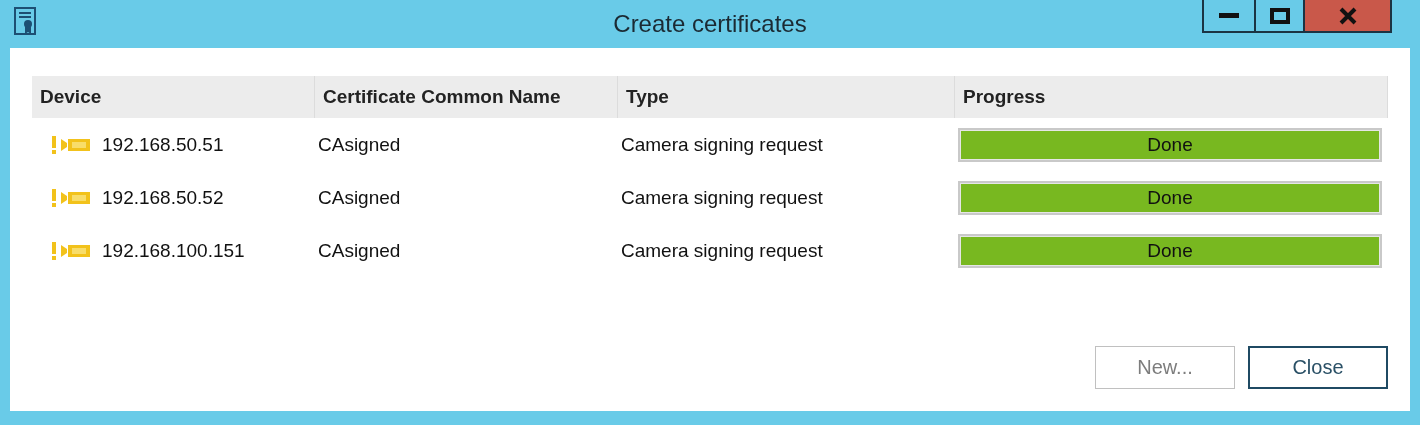 The image size is (1420, 425). I want to click on progress-column-header: Progress, so click(1171, 97).